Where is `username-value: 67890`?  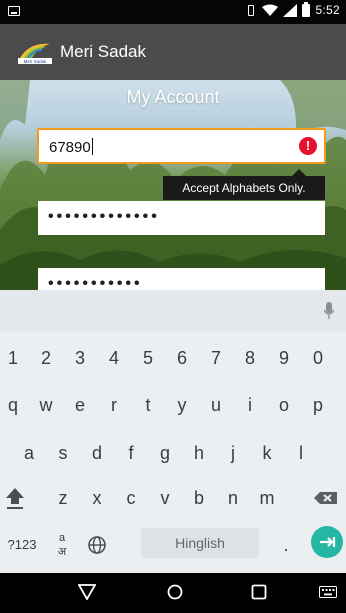
username-value: 67890 is located at coordinates (71, 147).